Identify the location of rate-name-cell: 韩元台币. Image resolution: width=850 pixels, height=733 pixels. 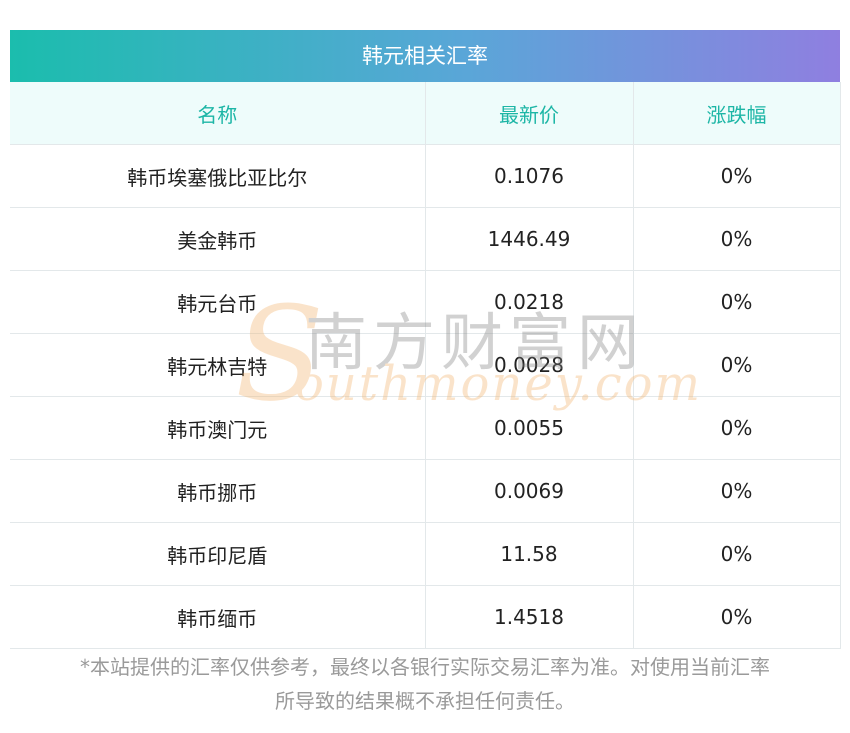
(217, 302).